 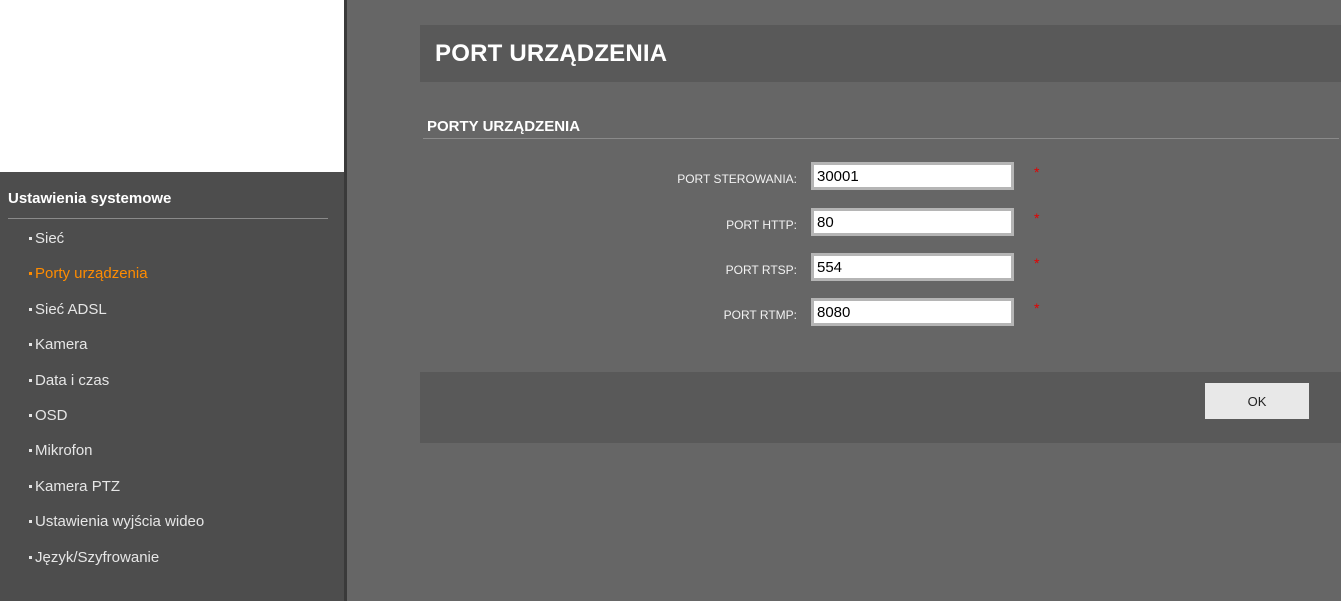 I want to click on page-title: PORT URZĄDZENIA, so click(x=551, y=53).